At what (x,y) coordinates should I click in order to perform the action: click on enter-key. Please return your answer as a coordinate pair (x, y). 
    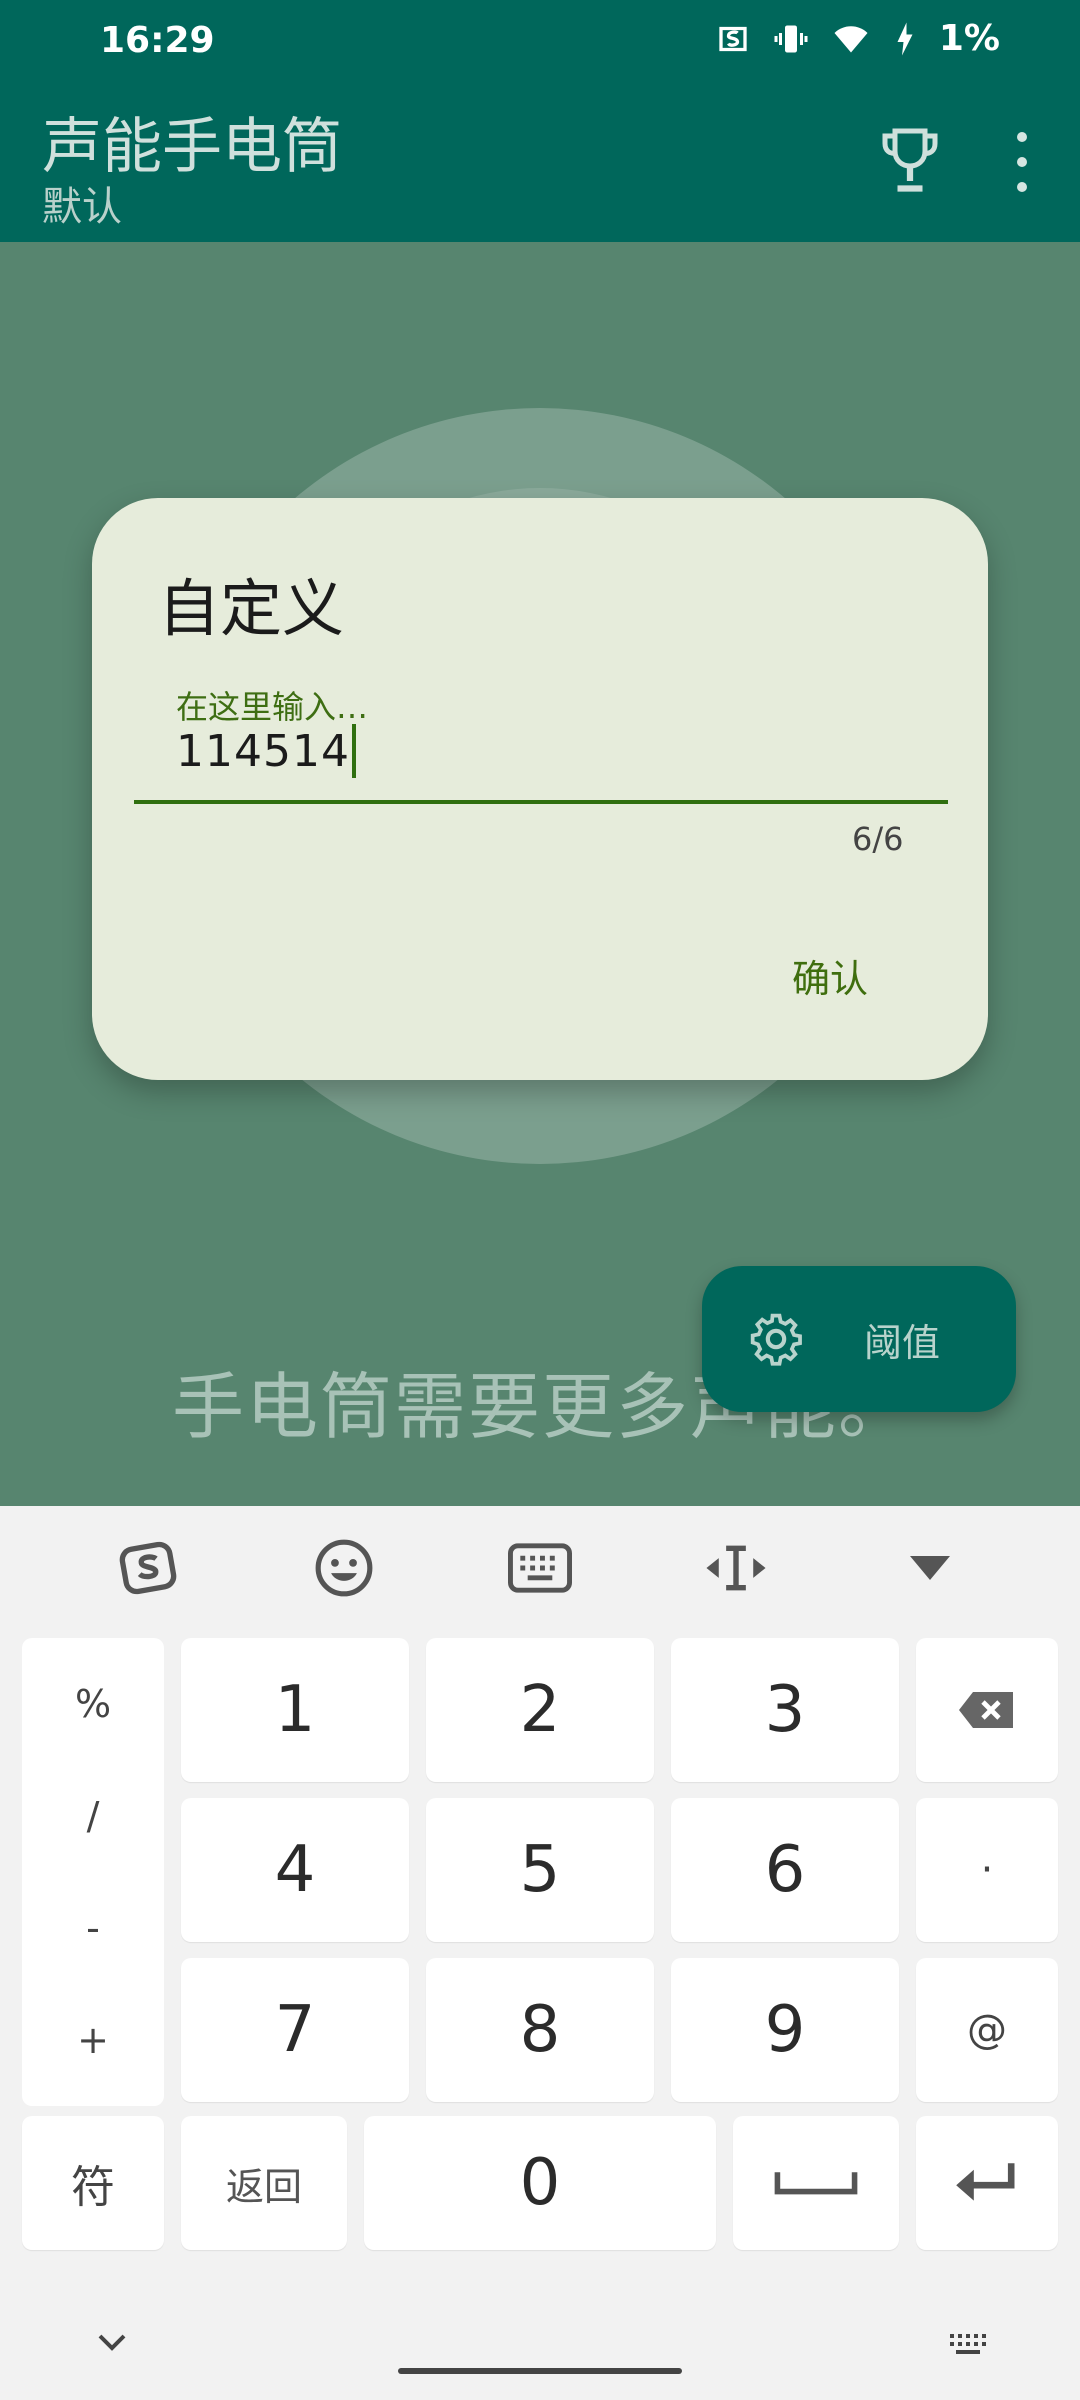
    Looking at the image, I should click on (987, 2183).